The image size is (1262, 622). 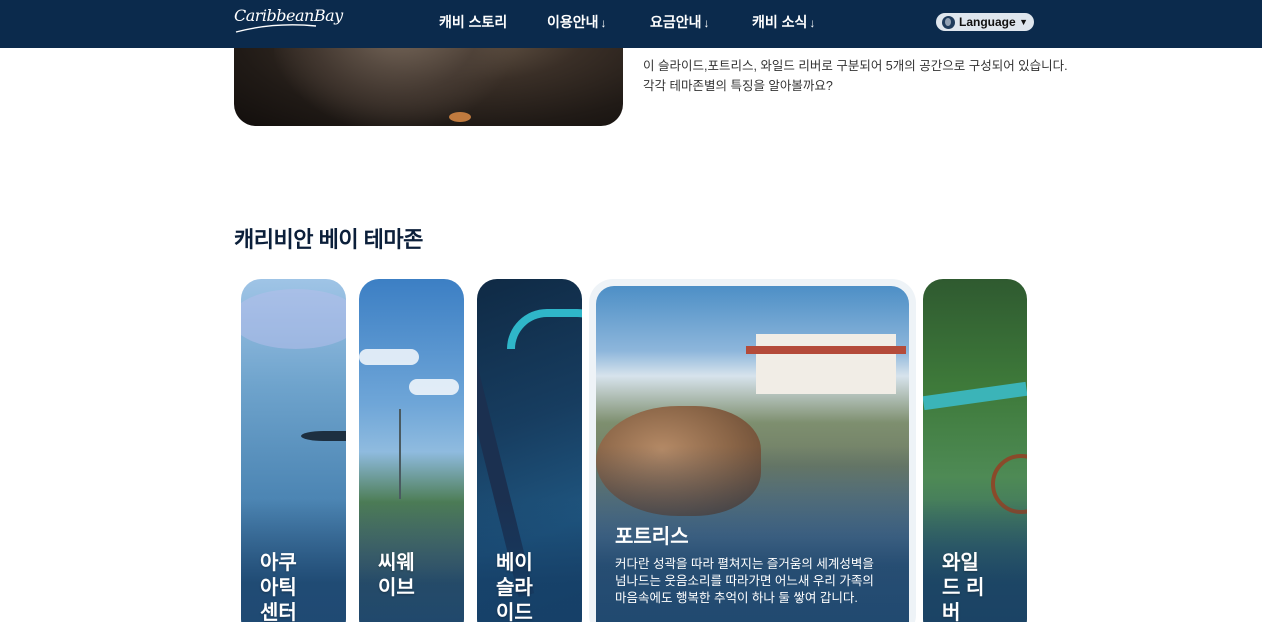 What do you see at coordinates (529, 450) in the screenshot?
I see `theme-card-bay-slide: 베이 슬라 이드` at bounding box center [529, 450].